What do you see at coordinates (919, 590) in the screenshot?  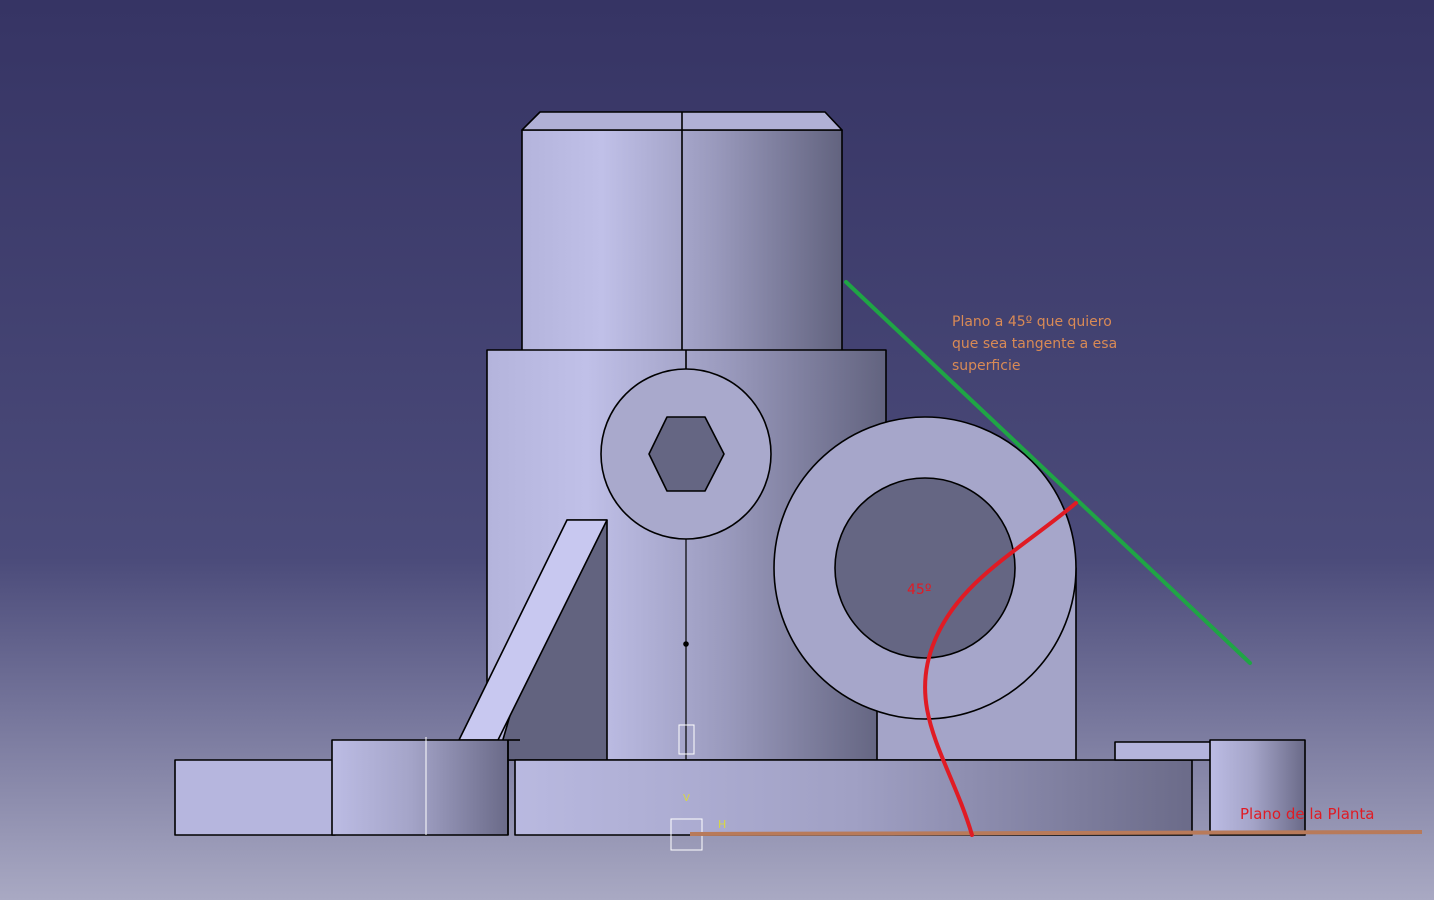 I see `angle-label: 45º` at bounding box center [919, 590].